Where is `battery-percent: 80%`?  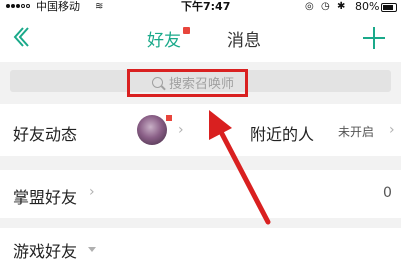
battery-percent: 80% is located at coordinates (367, 6).